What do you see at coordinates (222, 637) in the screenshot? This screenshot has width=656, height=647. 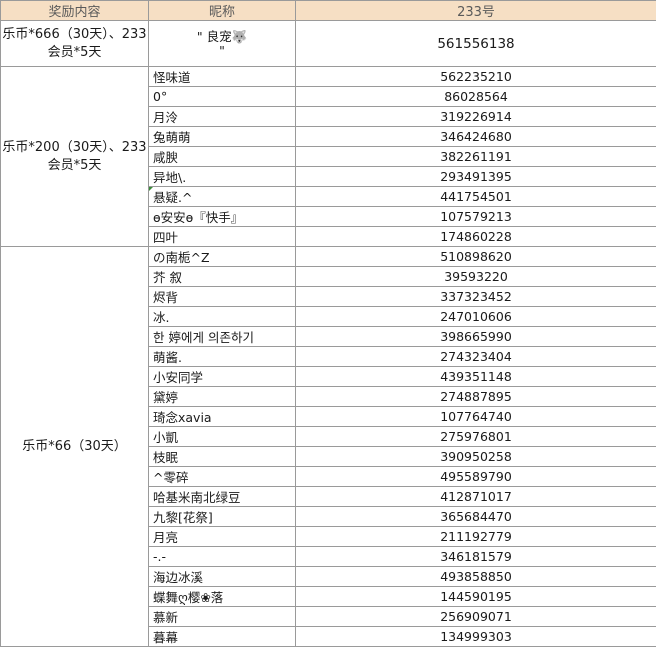 I see `nickname-cell: 暮幕` at bounding box center [222, 637].